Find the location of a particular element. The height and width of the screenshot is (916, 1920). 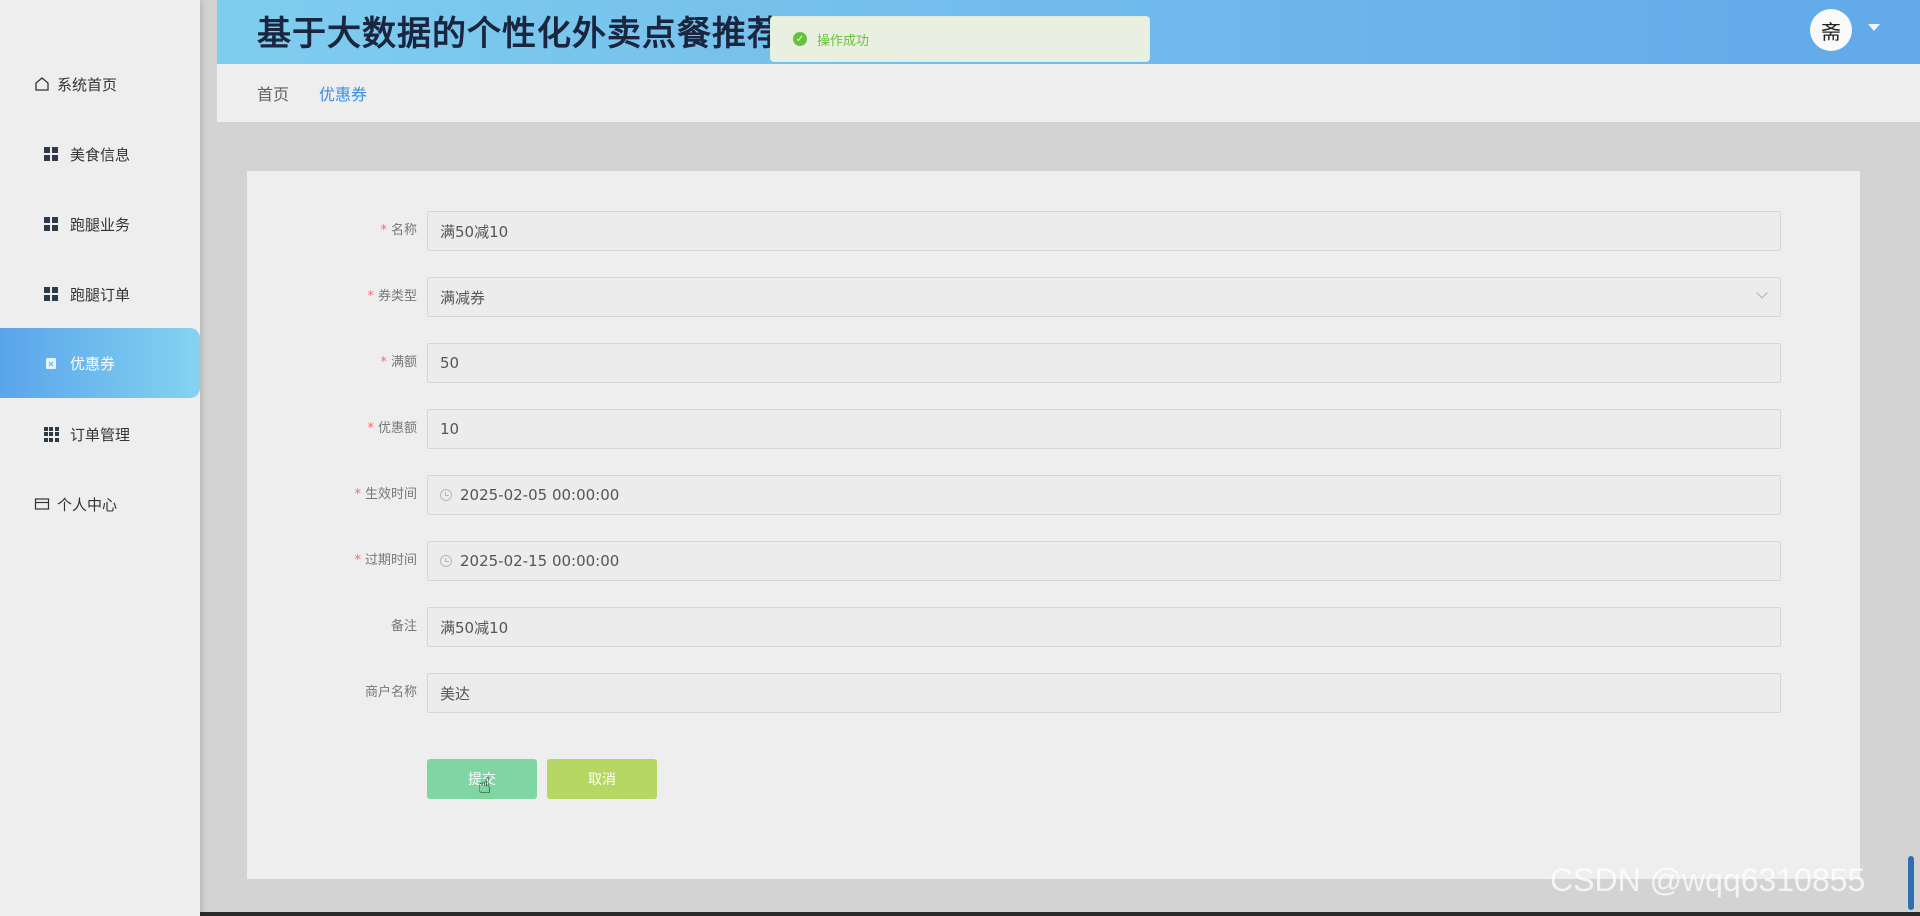

sidebar-item-label: 跑腿订单 is located at coordinates (100, 294).